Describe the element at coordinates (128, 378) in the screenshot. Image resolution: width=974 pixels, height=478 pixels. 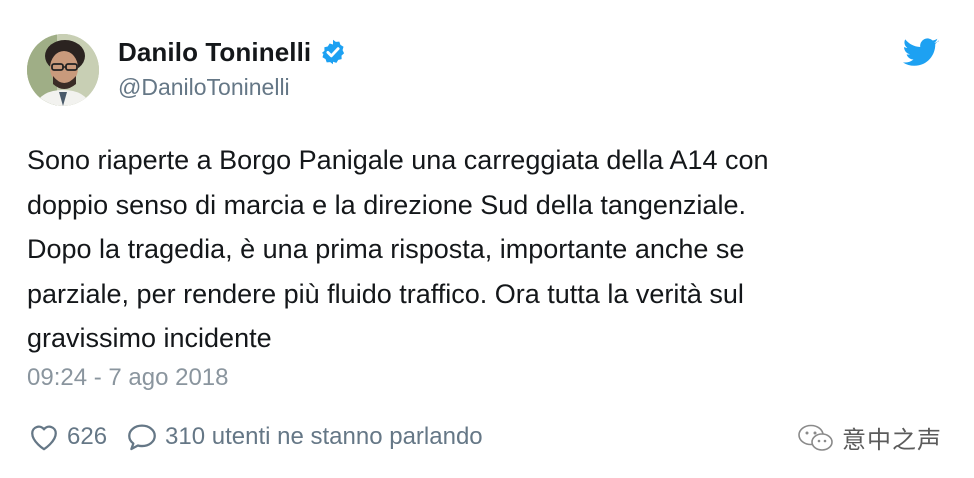
I see `tweet-timestamp: 09:24 - 7 ago 2018` at that location.